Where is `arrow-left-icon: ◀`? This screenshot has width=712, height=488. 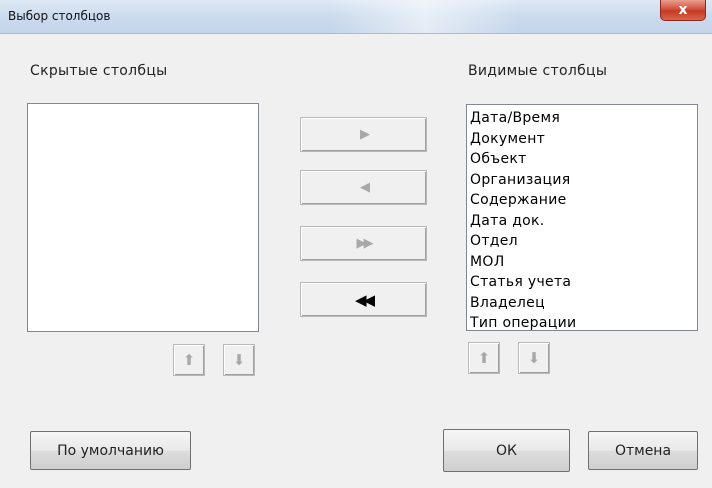
arrow-left-icon: ◀ is located at coordinates (365, 187).